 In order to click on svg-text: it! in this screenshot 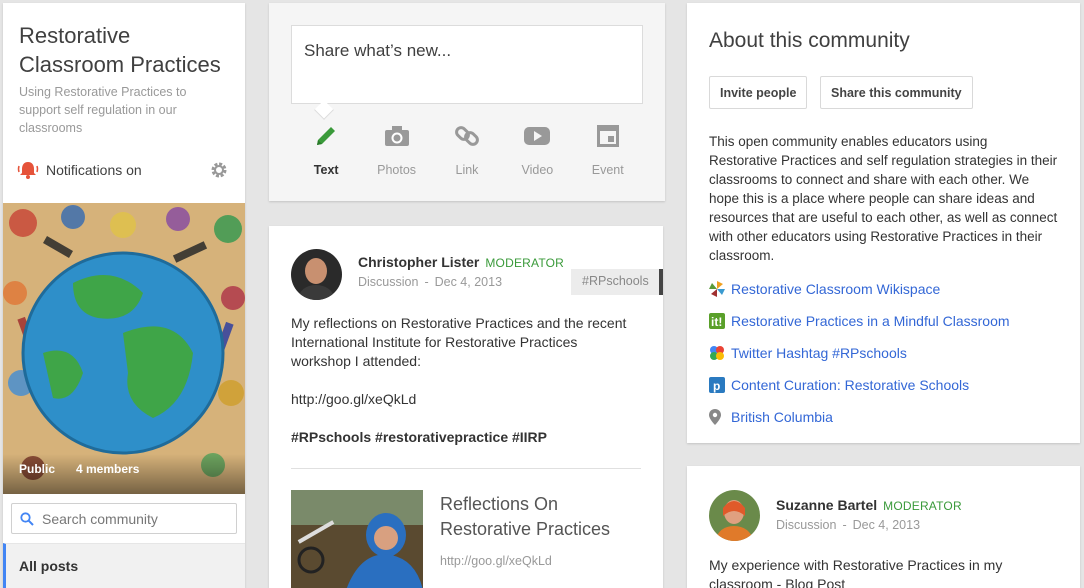, I will do `click(716, 322)`.